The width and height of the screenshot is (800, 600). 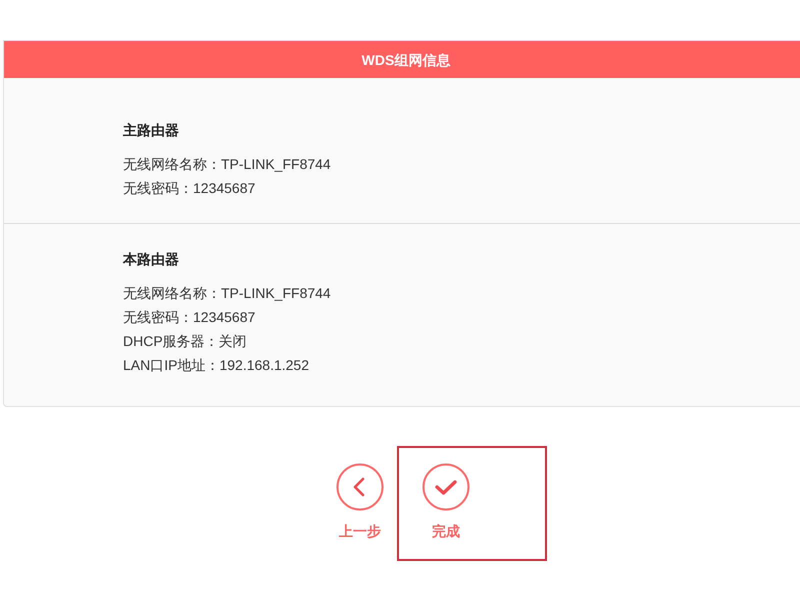 I want to click on chevron-left-icon, so click(x=360, y=487).